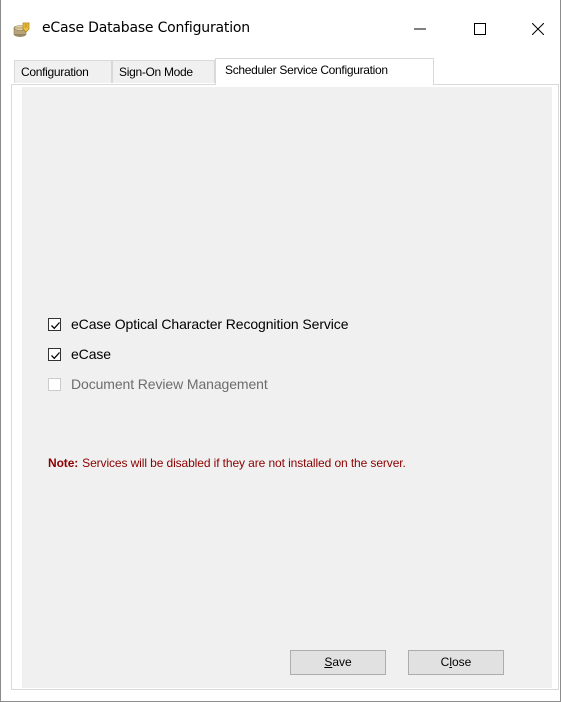 Image resolution: width=561 pixels, height=702 pixels. I want to click on maximize-button, so click(480, 29).